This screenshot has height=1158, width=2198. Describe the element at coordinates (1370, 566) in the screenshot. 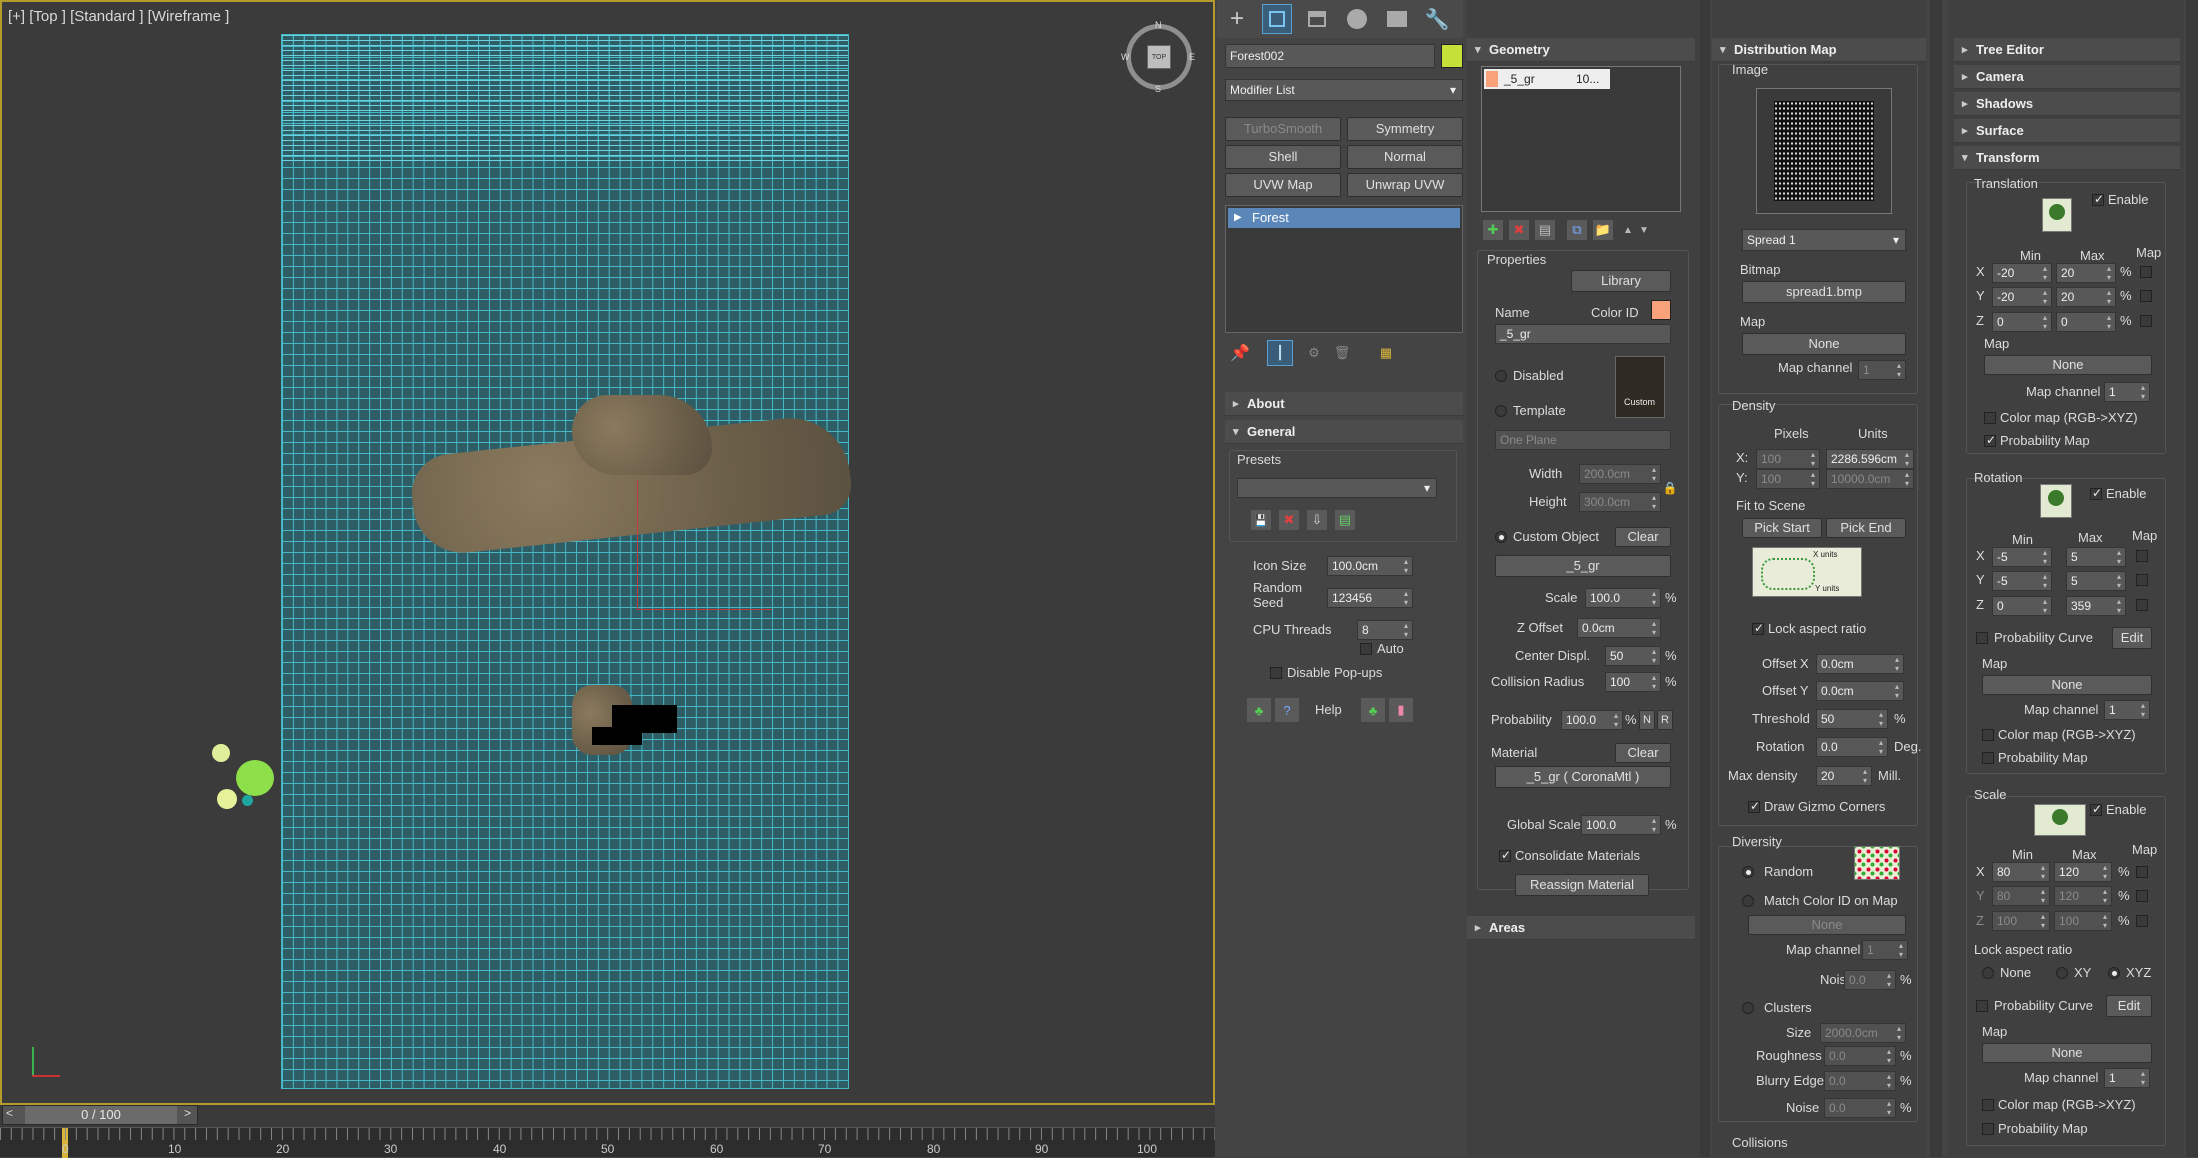

I see `icon-size-input: 100.0cm` at that location.